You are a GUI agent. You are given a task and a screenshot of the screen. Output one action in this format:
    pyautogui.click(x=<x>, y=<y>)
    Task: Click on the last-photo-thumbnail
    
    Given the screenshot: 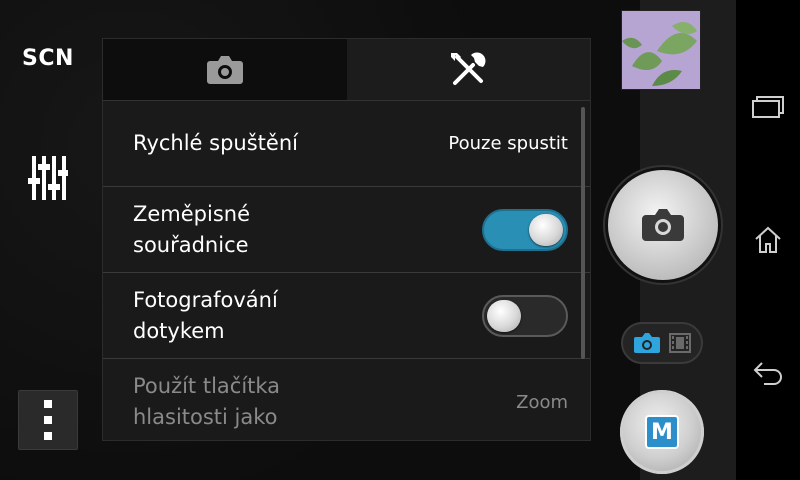 What is the action you would take?
    pyautogui.click(x=661, y=50)
    